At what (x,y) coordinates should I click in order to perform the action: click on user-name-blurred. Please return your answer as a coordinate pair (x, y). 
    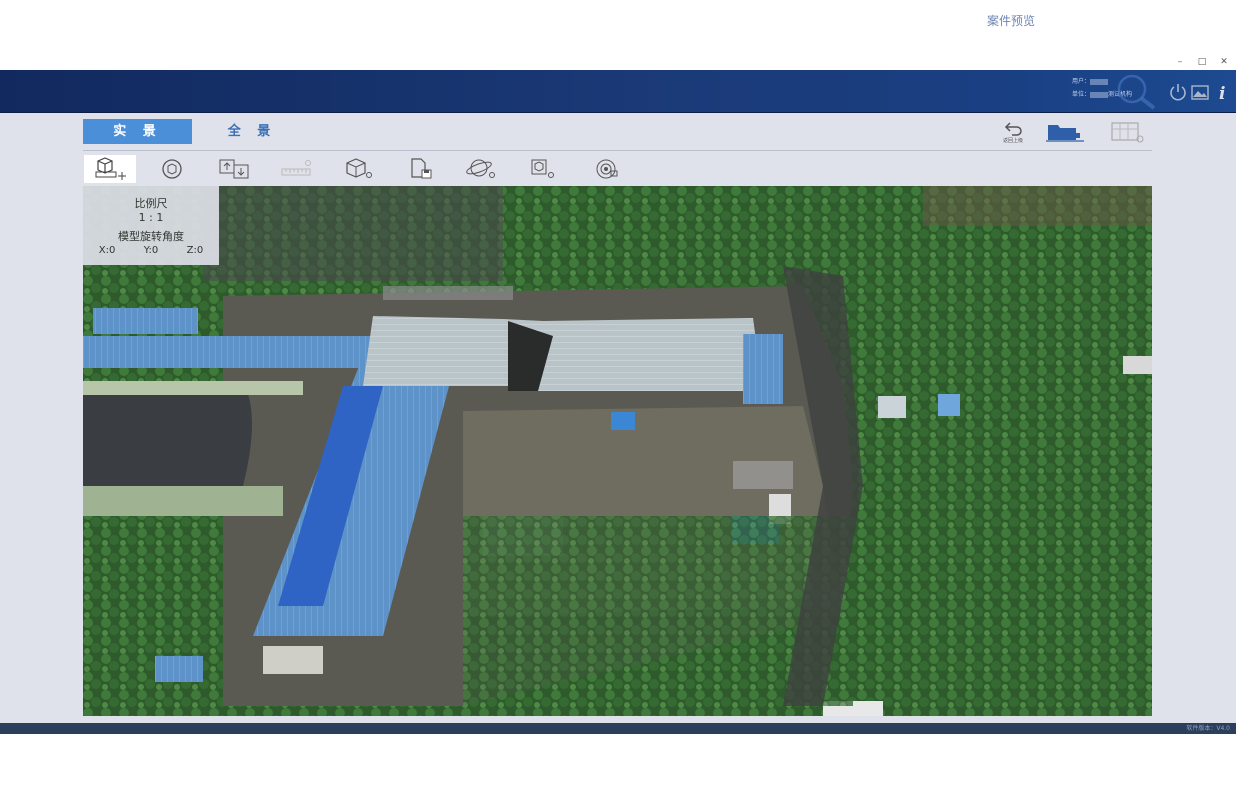
    Looking at the image, I should click on (1099, 81).